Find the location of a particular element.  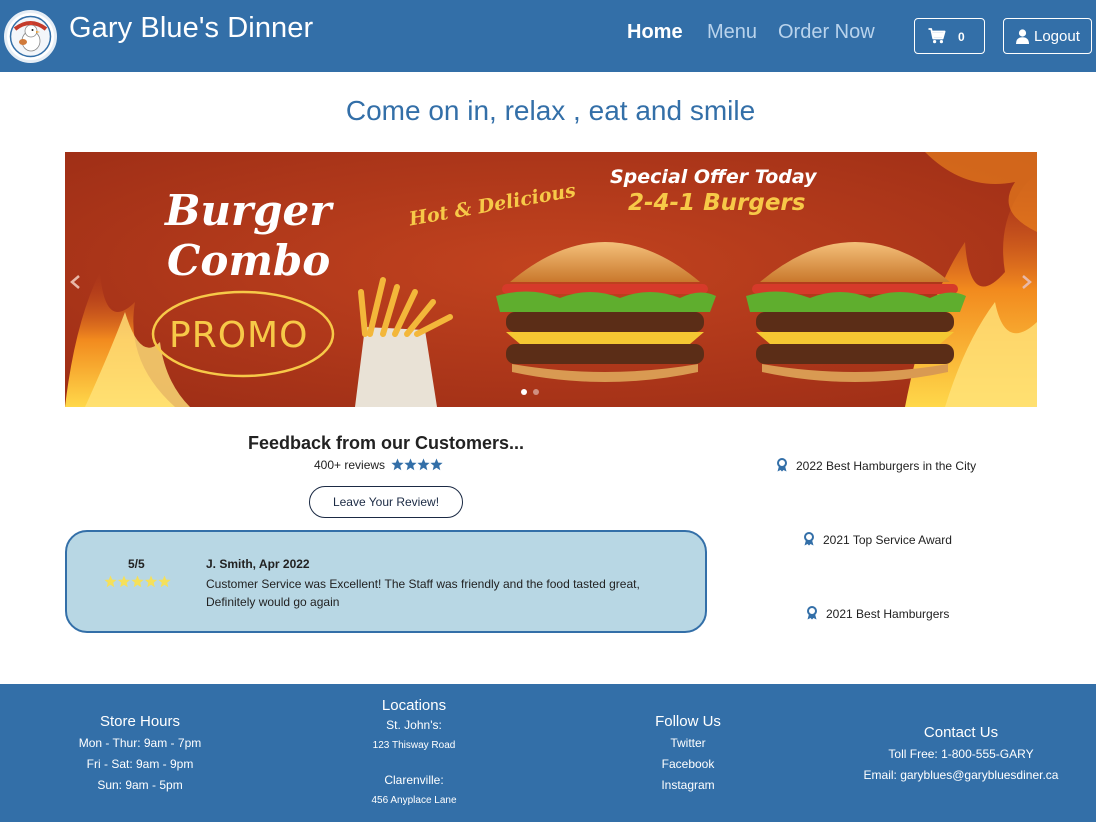

award-label: 2022 Best Hamburgers in the City is located at coordinates (886, 466).